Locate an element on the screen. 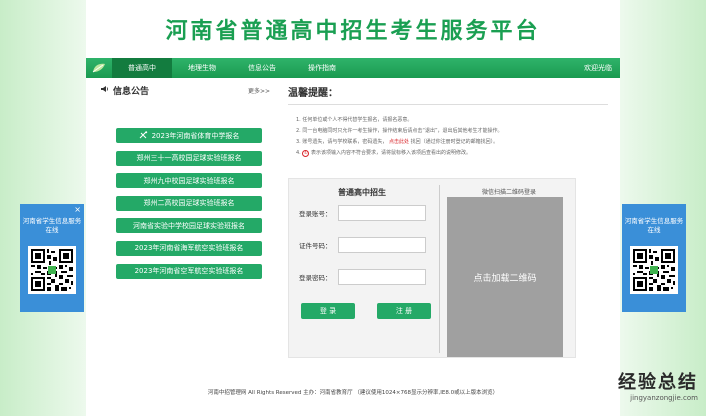 The image size is (706, 416). tip-number: 4. is located at coordinates (298, 153).